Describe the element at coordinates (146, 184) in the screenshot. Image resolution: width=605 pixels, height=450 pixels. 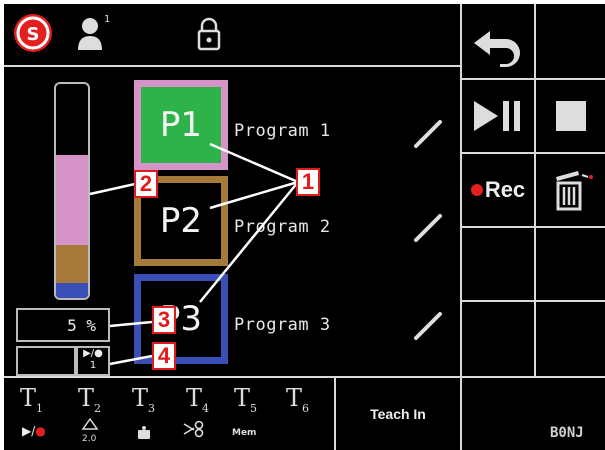
I see `callout-2: 2` at that location.